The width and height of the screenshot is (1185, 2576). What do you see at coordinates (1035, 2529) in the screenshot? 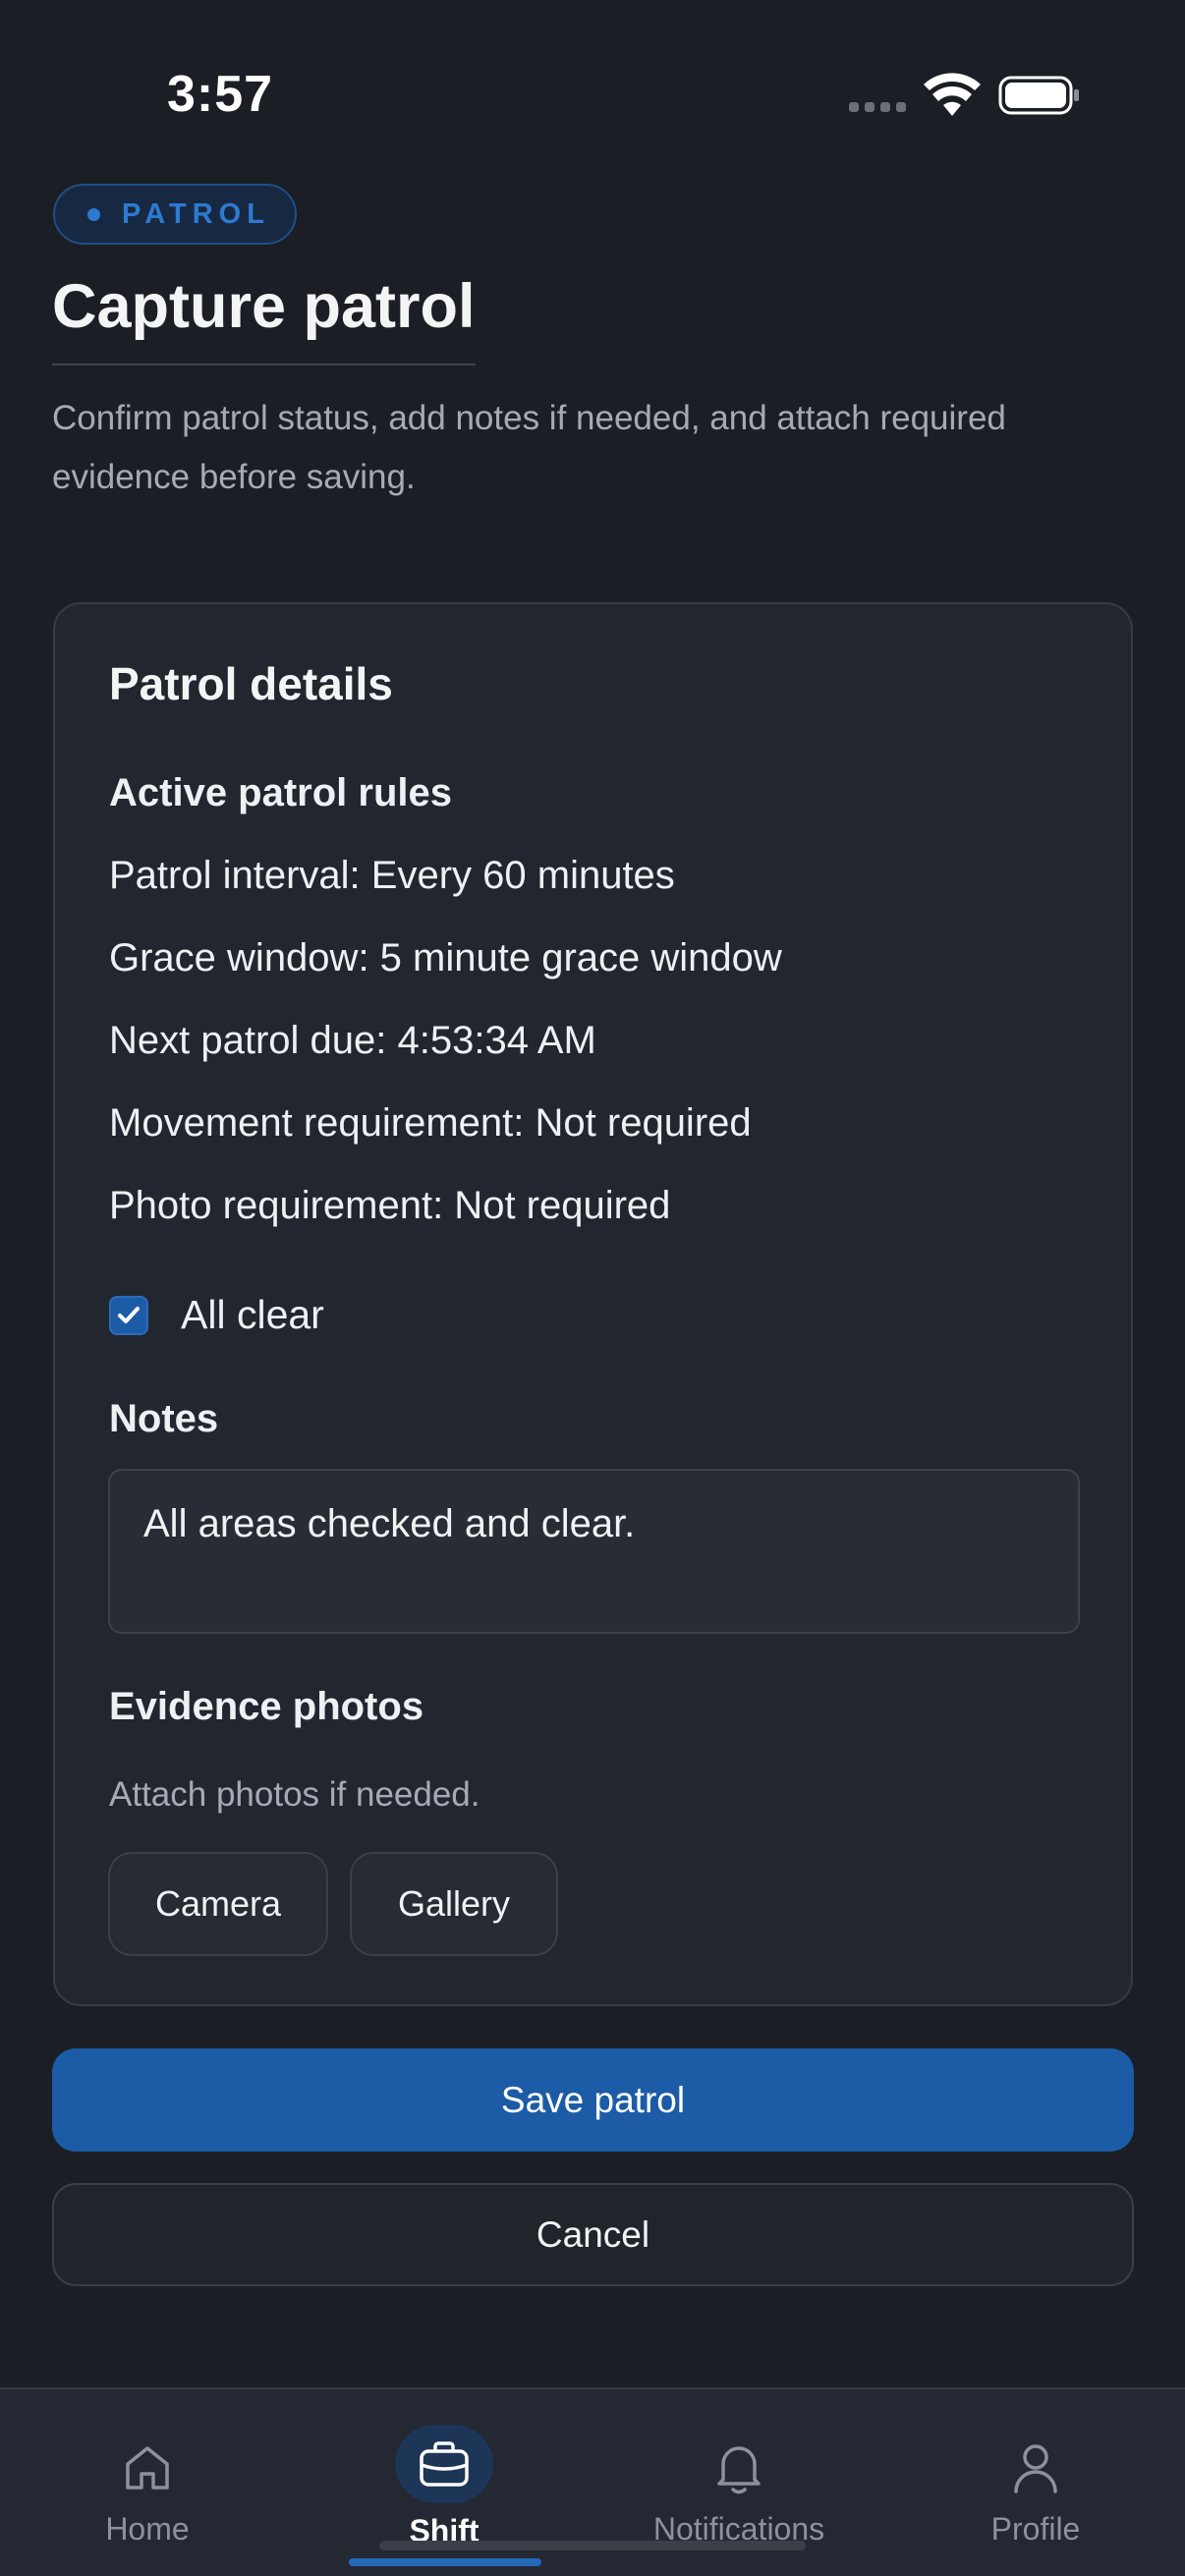
I see `tab-profile-label: Profile` at bounding box center [1035, 2529].